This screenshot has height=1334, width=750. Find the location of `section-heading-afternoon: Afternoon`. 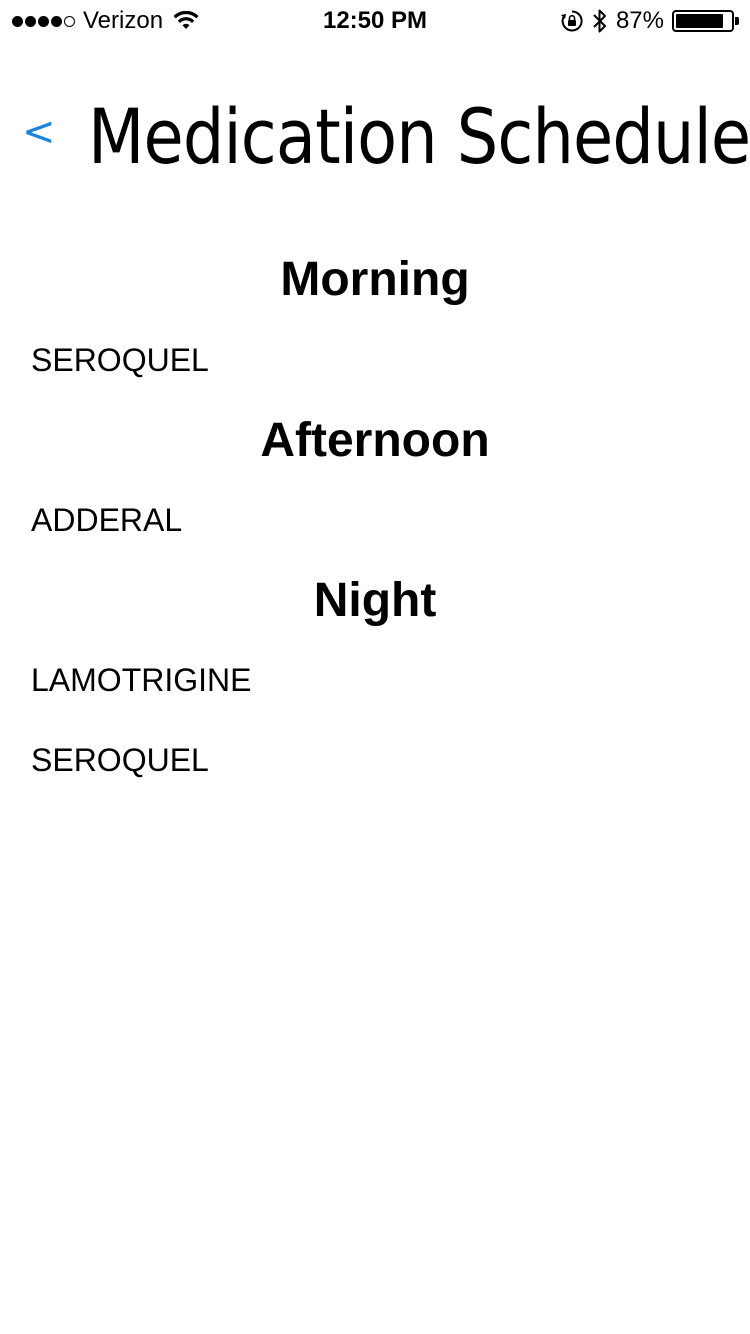

section-heading-afternoon: Afternoon is located at coordinates (375, 440).